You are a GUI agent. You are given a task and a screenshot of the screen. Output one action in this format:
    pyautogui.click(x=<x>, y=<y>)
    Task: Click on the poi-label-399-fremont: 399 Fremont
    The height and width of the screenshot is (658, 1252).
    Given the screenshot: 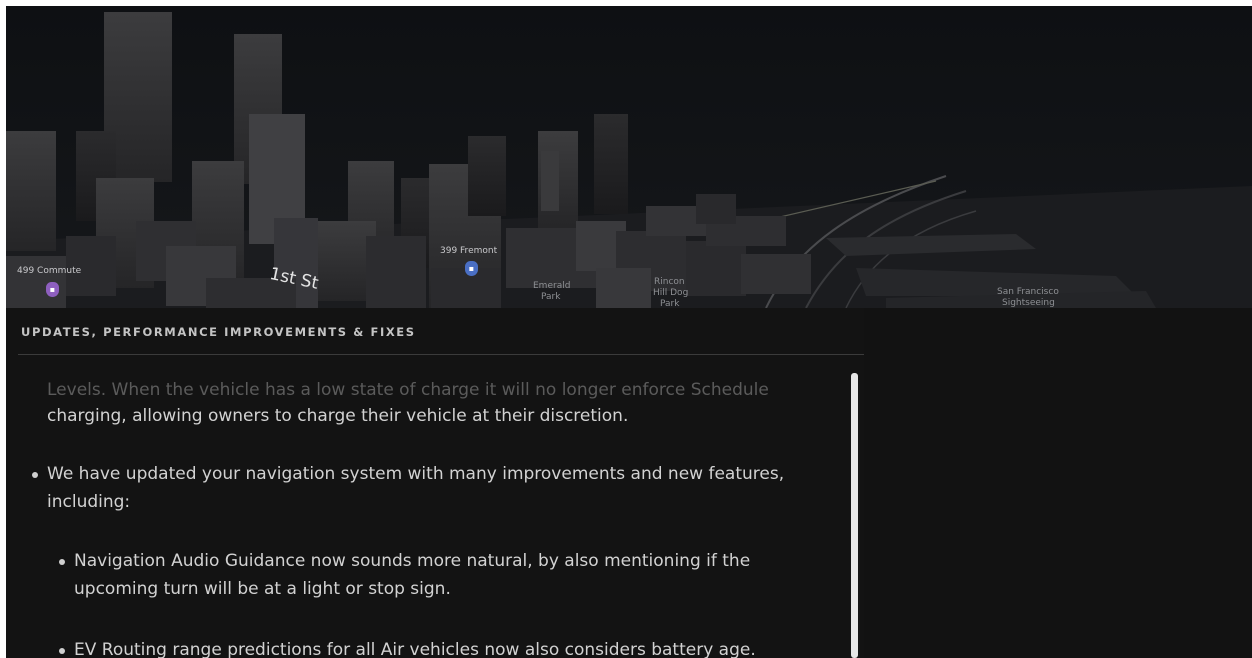 What is the action you would take?
    pyautogui.click(x=468, y=251)
    